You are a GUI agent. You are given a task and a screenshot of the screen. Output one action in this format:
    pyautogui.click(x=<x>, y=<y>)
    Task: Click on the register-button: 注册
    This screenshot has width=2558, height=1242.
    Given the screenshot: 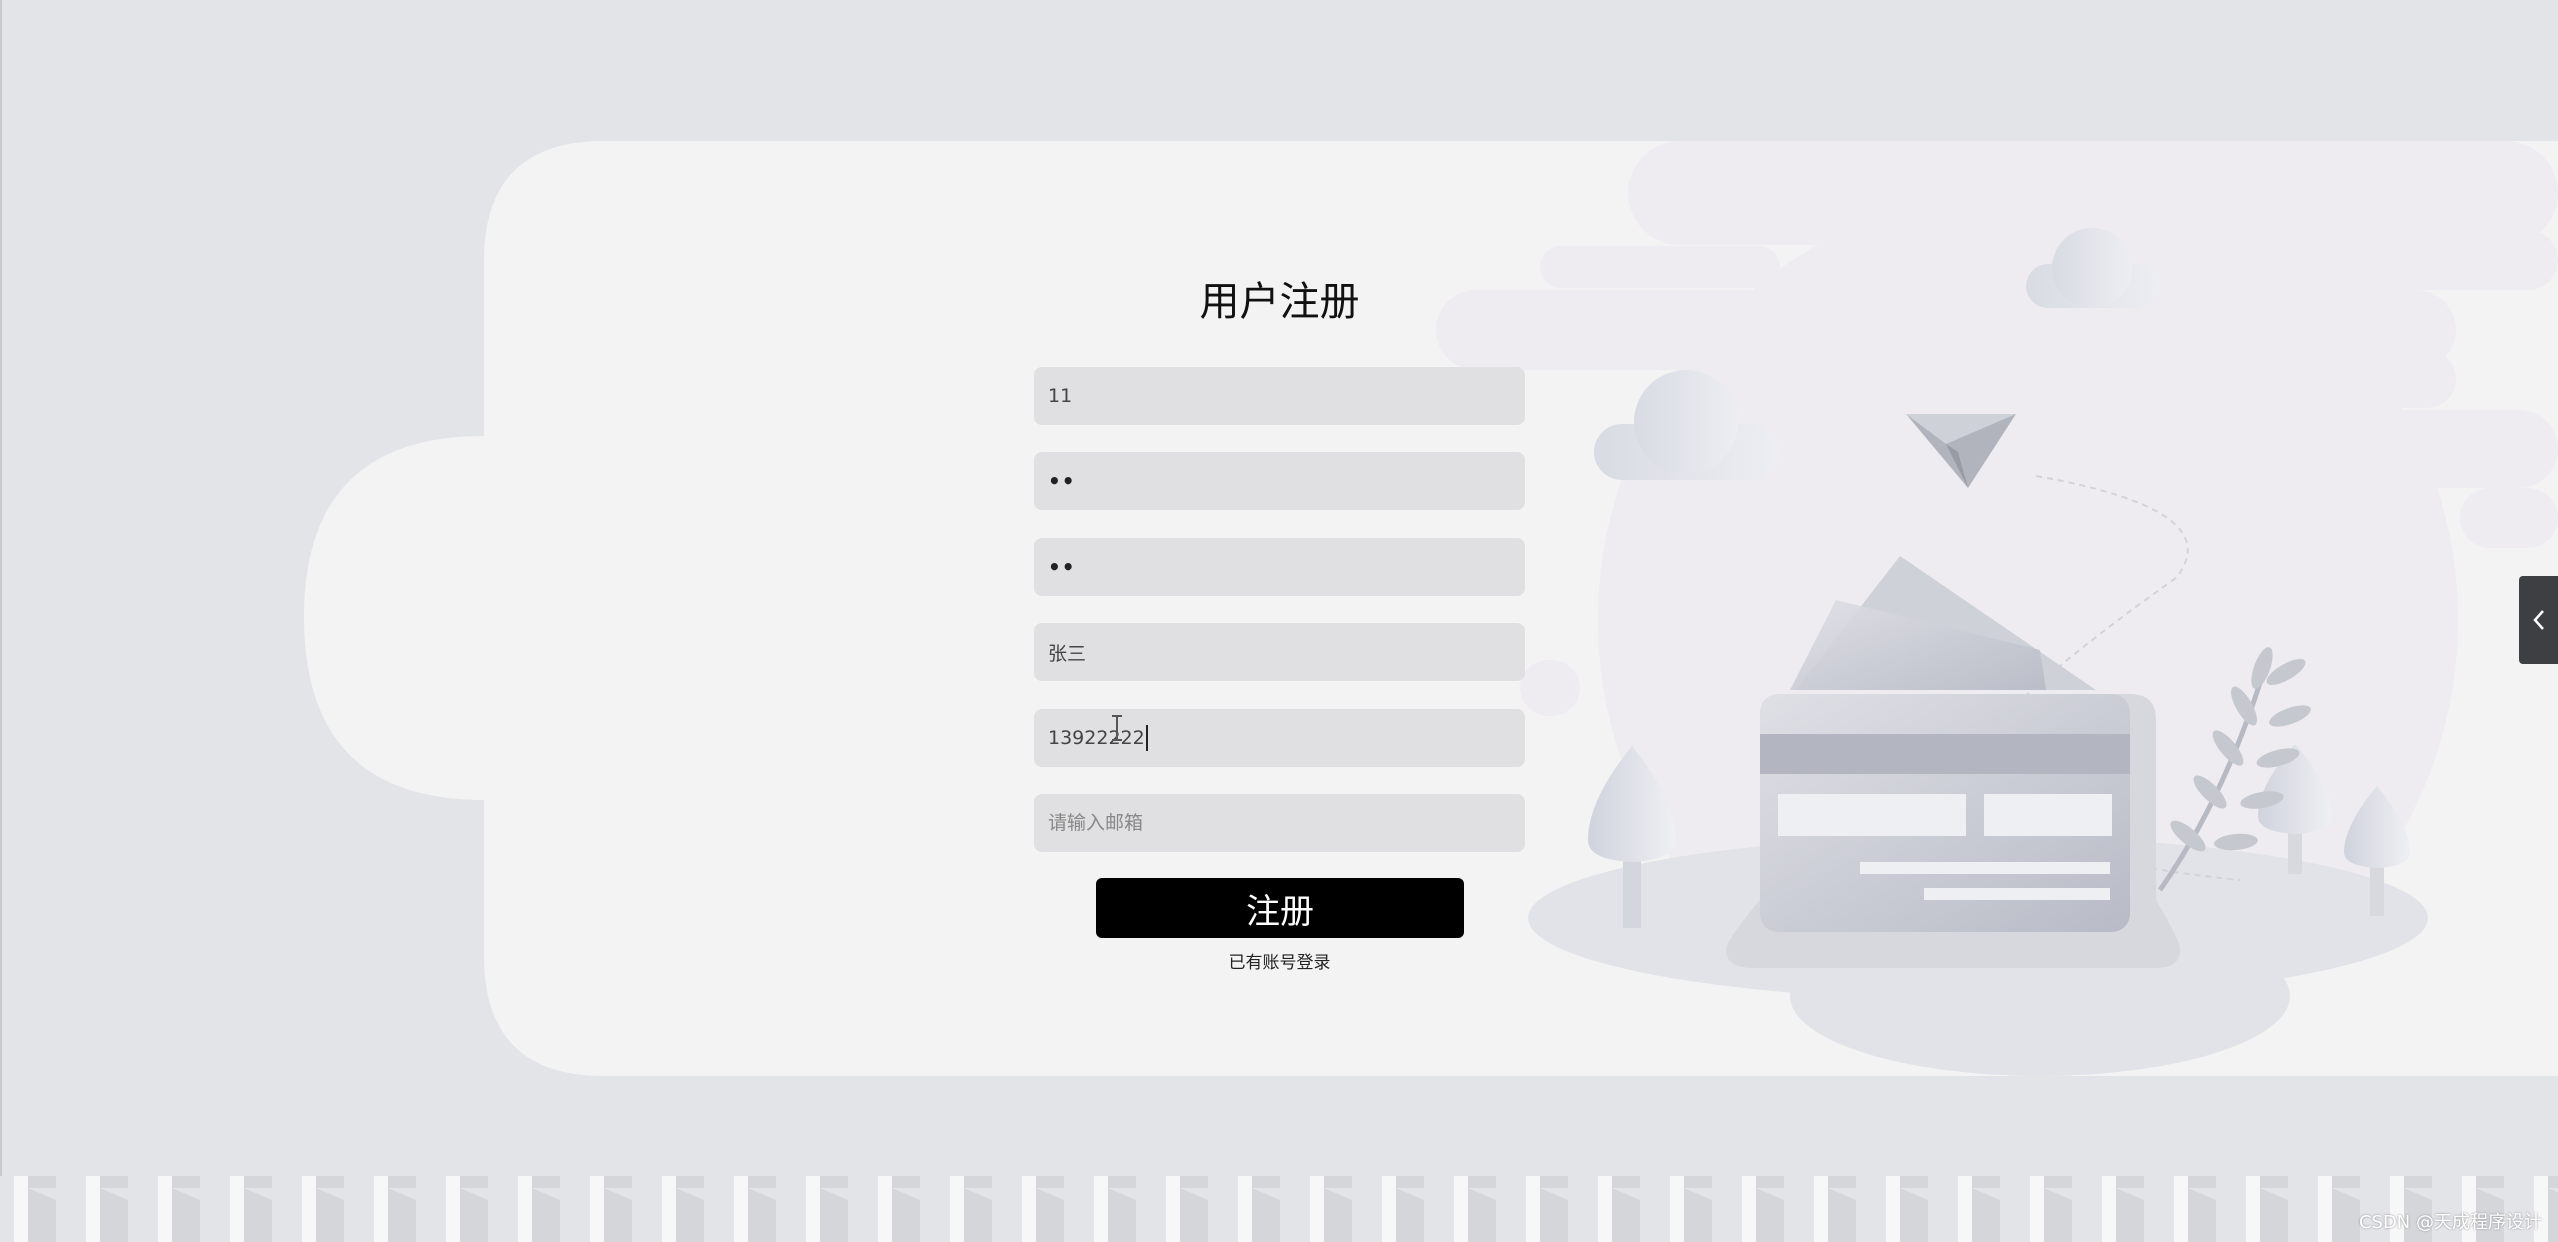 What is the action you would take?
    pyautogui.click(x=1280, y=908)
    